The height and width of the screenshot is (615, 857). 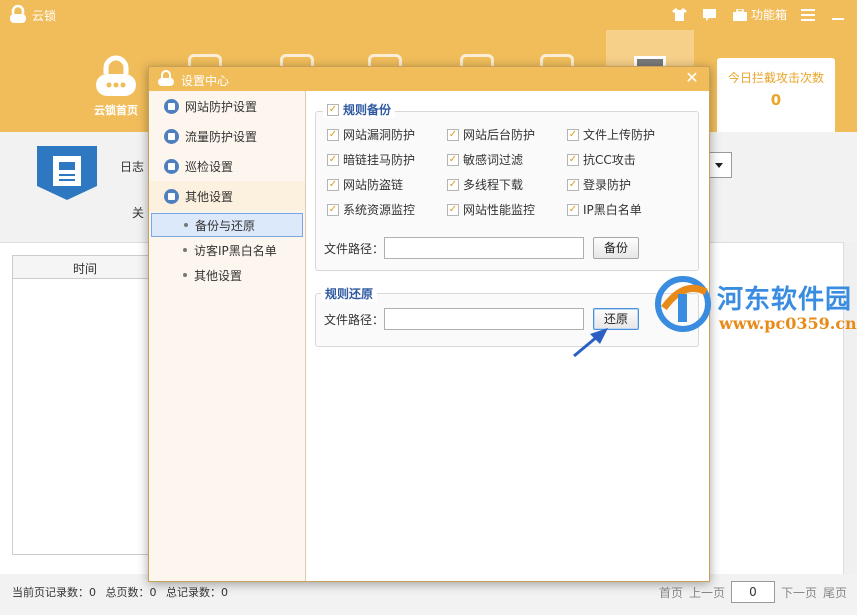 I want to click on record-summary: 当前页记录数：0 总页数：0 总记录数：0, so click(x=123, y=592).